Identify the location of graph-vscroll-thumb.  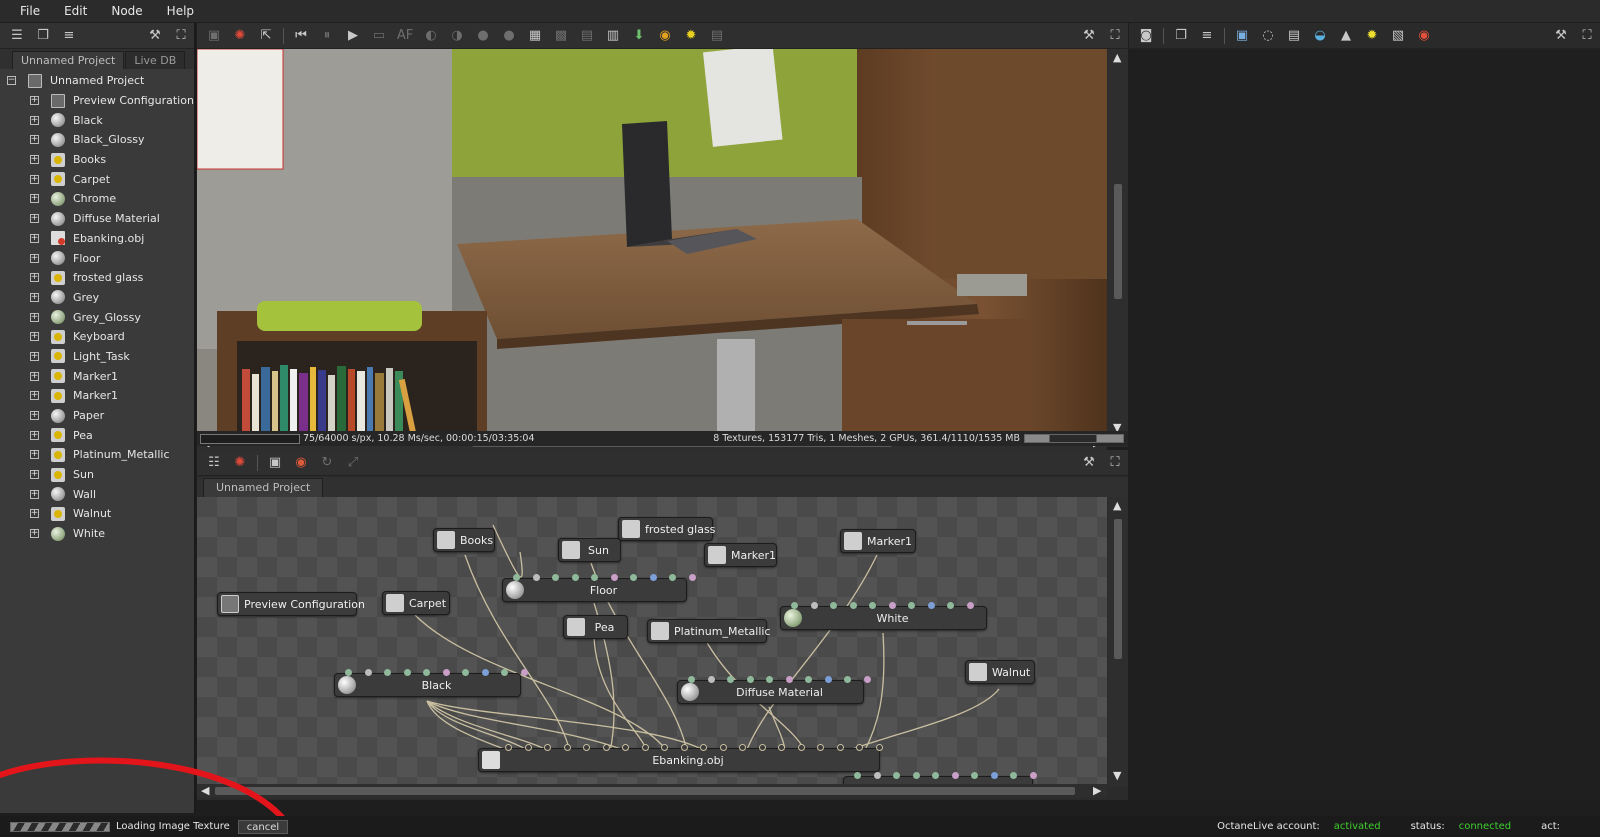
(1118, 589).